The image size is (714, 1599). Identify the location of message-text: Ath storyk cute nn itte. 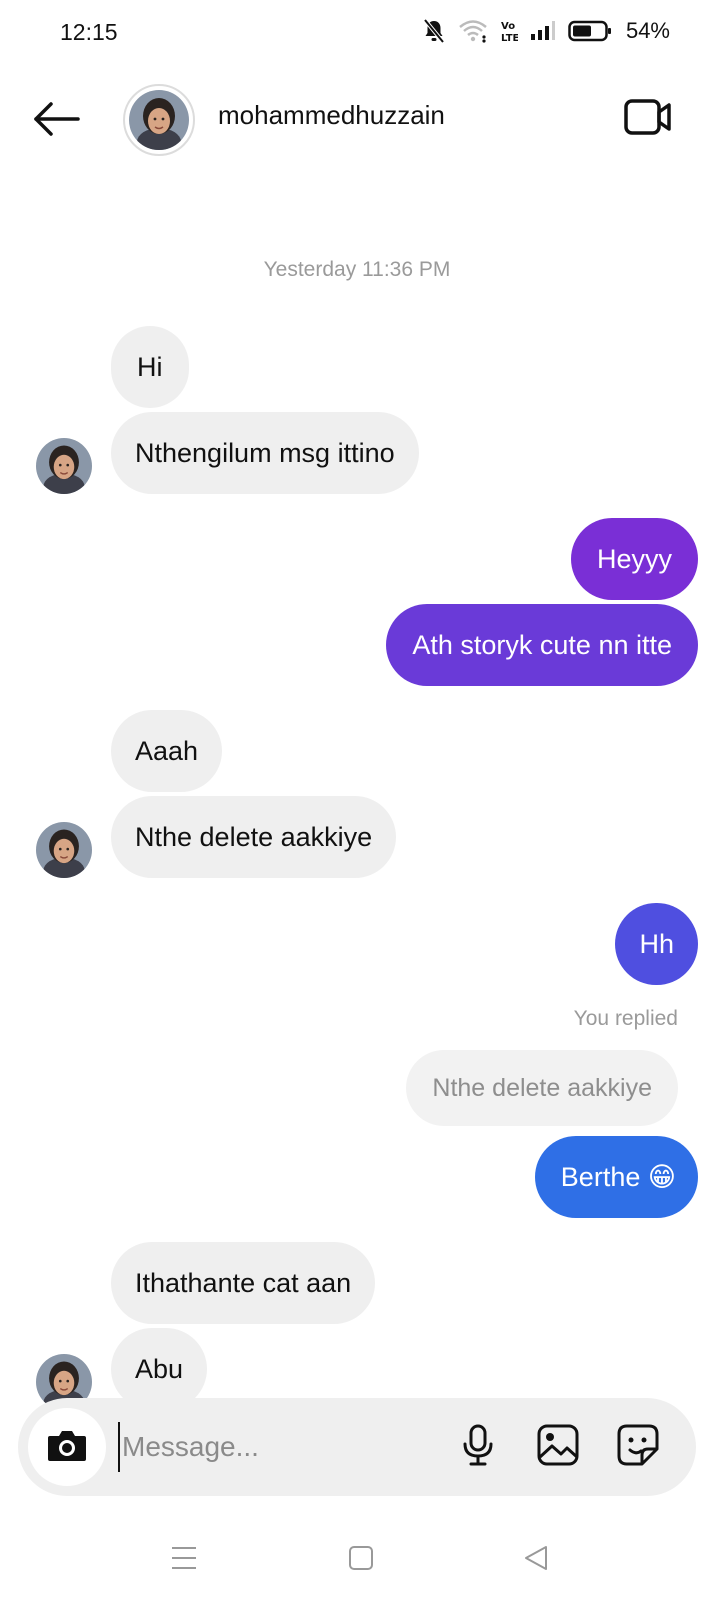
(542, 644).